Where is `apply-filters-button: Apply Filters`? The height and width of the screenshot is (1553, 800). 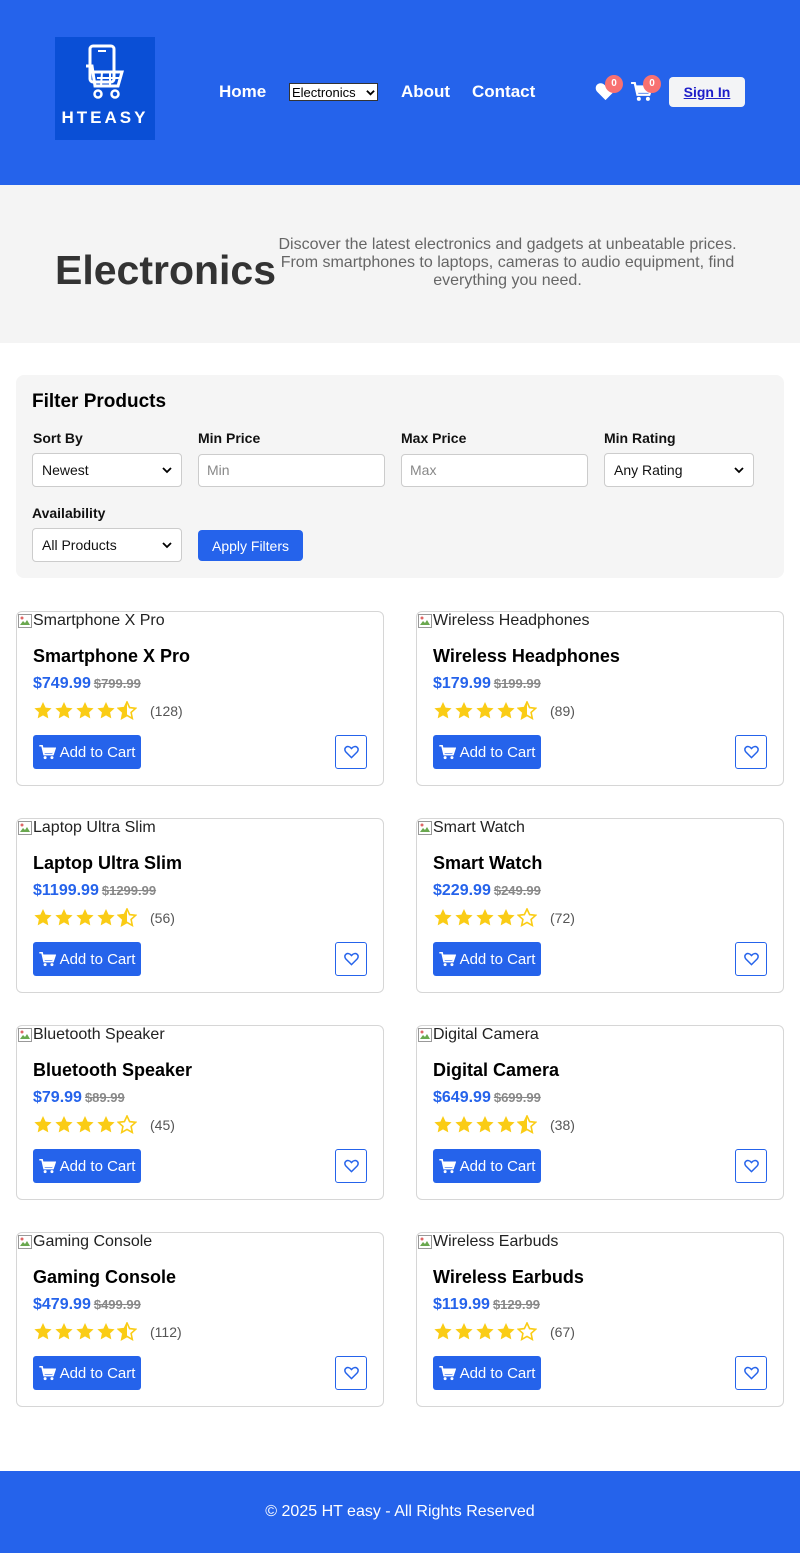
apply-filters-button: Apply Filters is located at coordinates (250, 545).